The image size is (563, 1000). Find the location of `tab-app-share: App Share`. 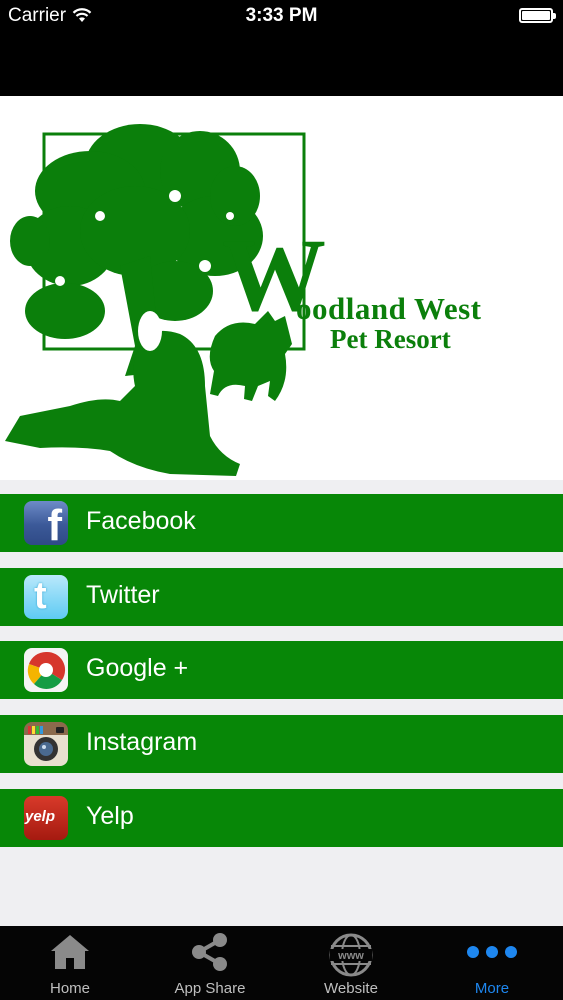

tab-app-share: App Share is located at coordinates (210, 963).